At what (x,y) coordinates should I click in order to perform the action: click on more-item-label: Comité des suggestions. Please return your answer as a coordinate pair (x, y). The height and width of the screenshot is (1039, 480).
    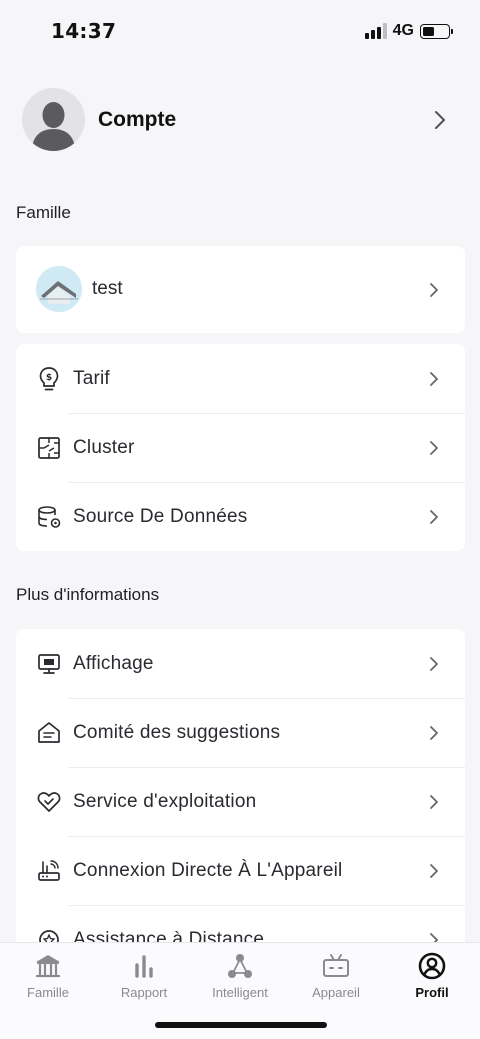
    Looking at the image, I should click on (177, 732).